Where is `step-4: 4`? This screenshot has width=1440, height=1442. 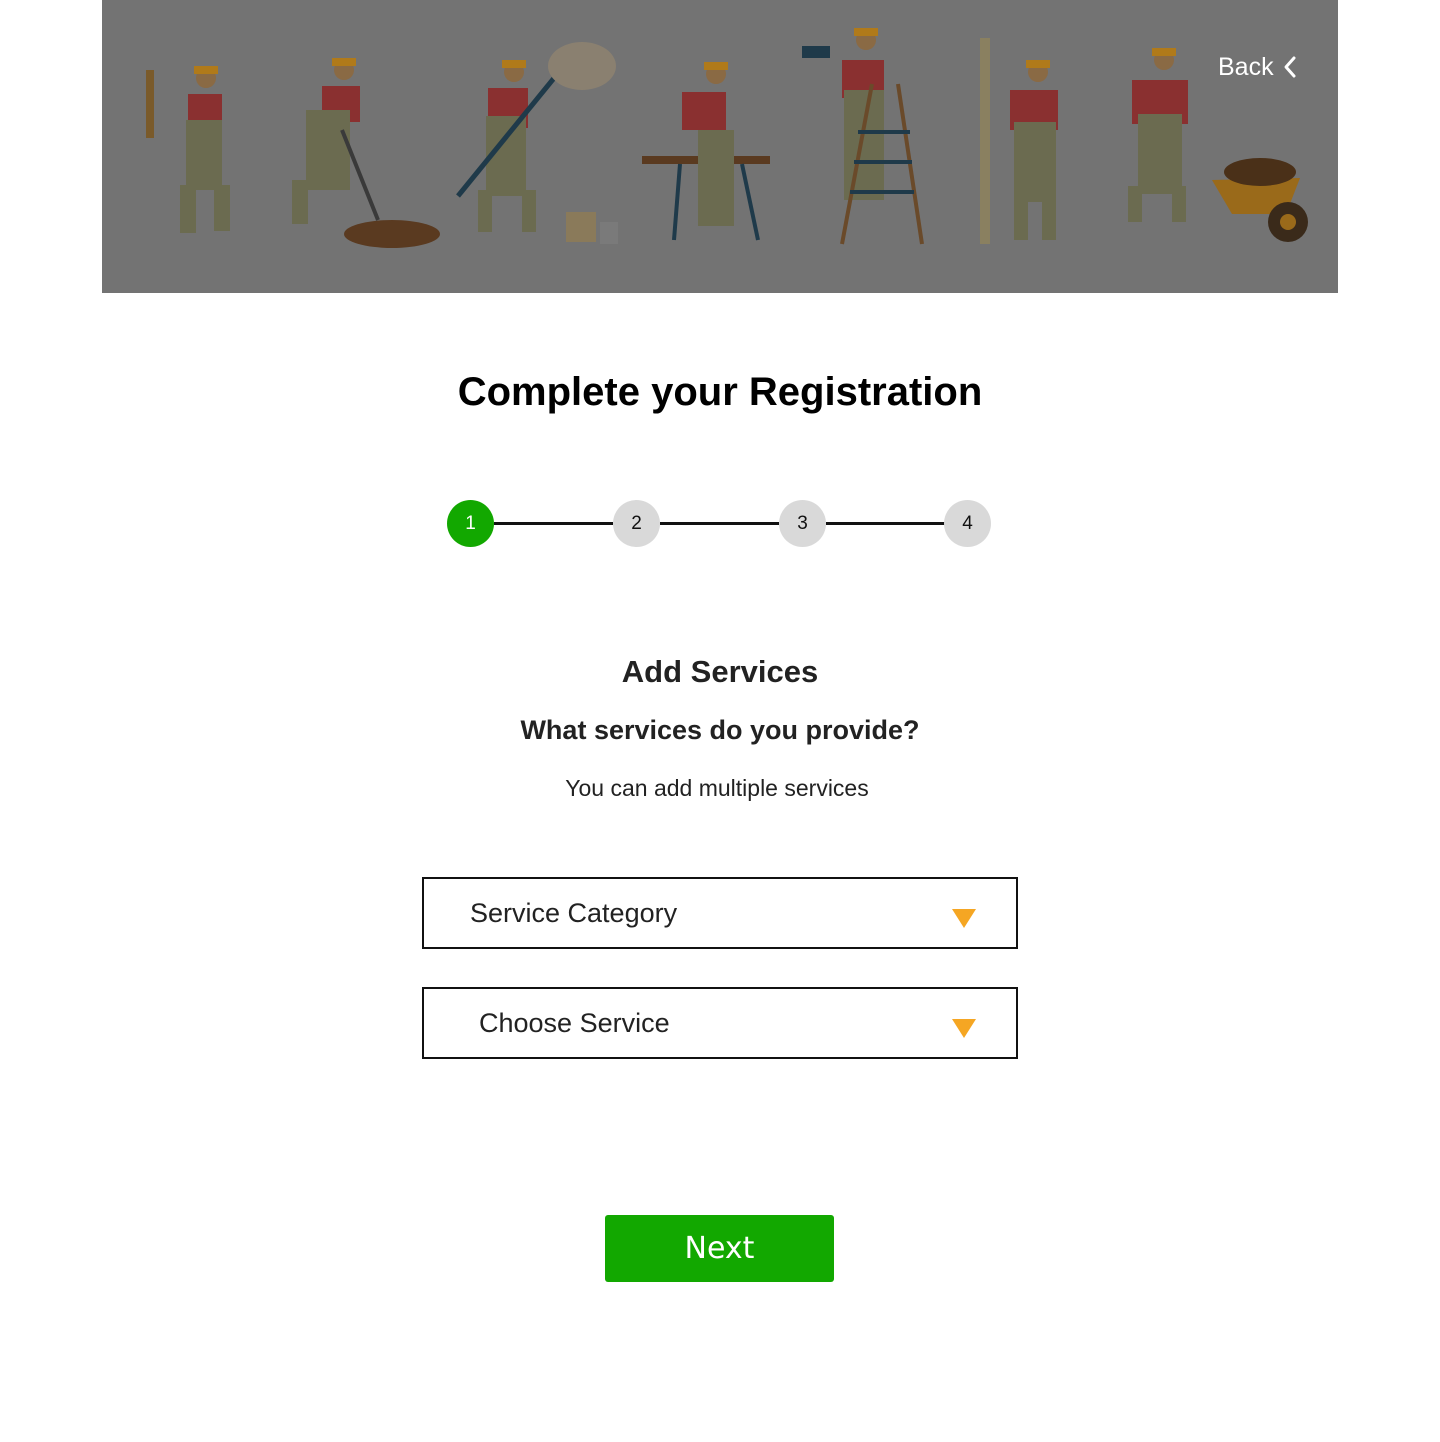
step-4: 4 is located at coordinates (967, 523).